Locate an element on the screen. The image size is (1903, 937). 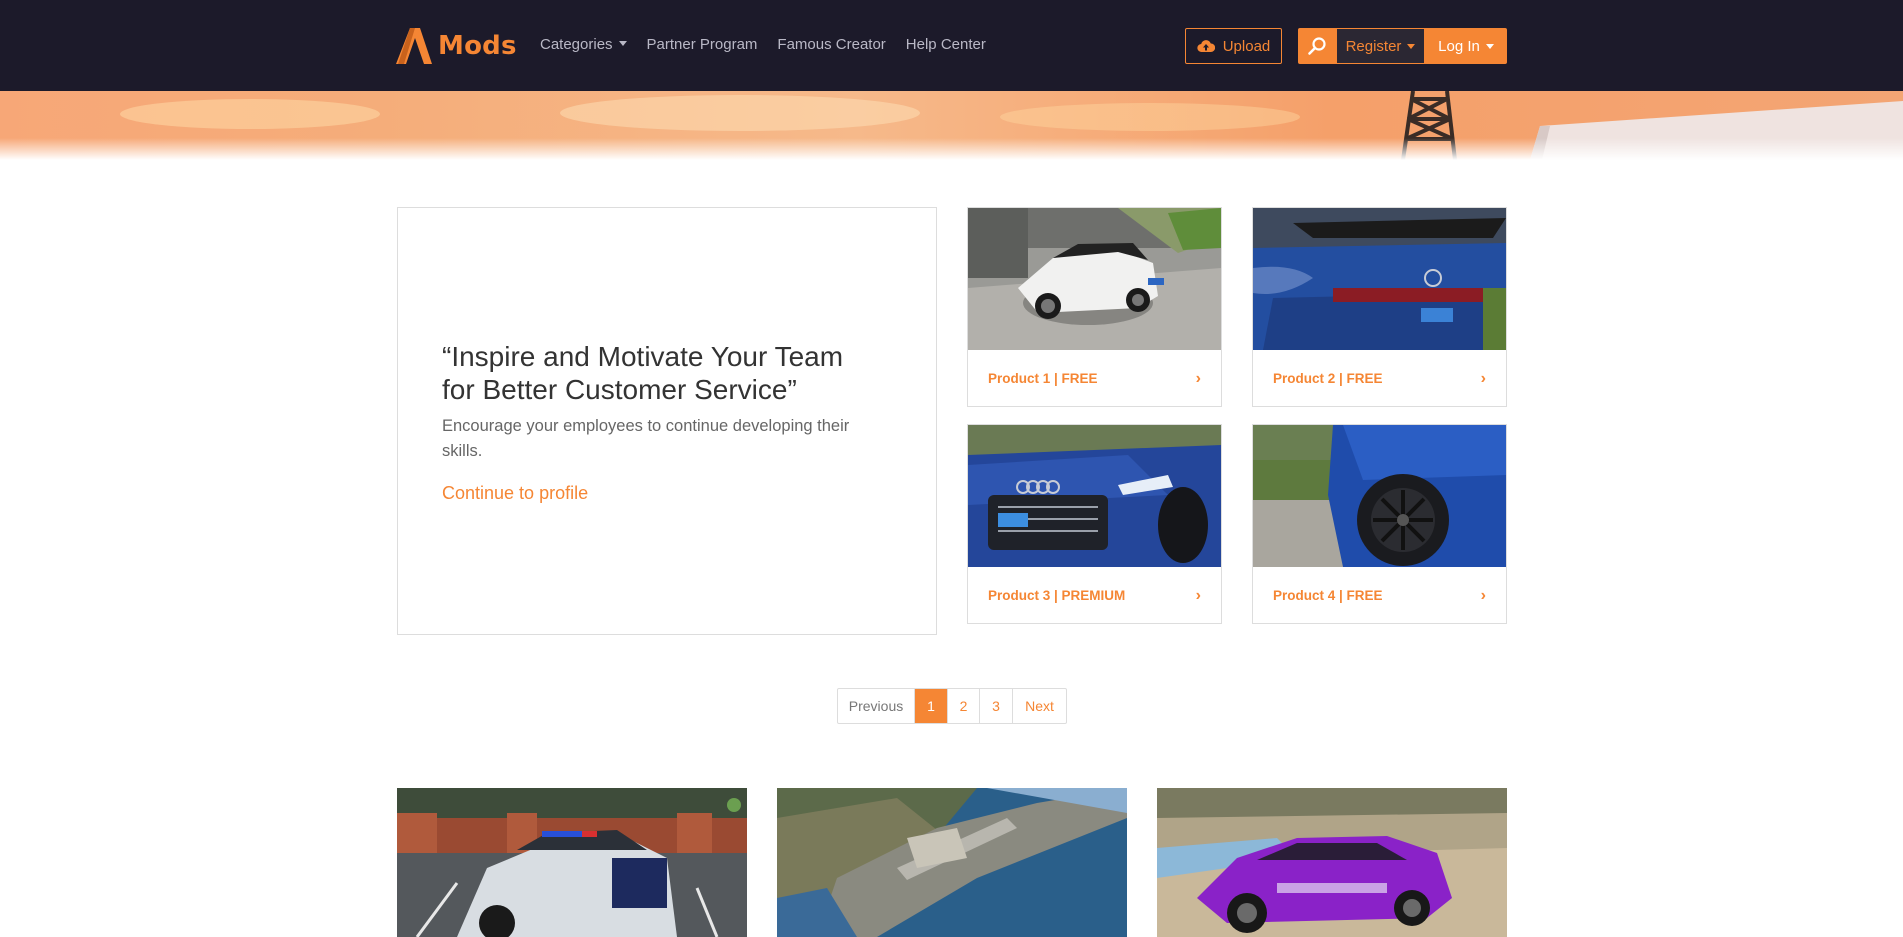
upload-button: Upload is located at coordinates (1233, 46).